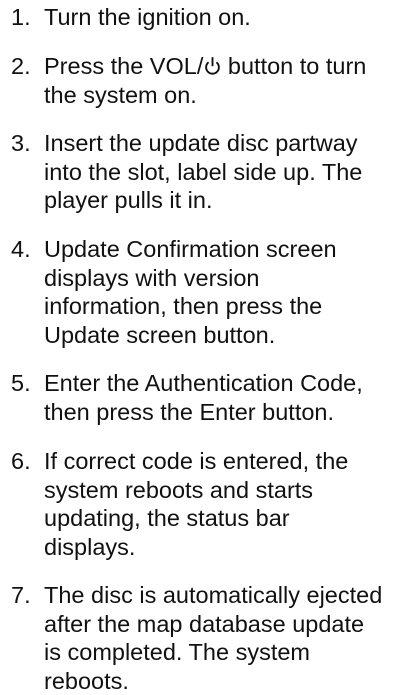 The image size is (402, 695). I want to click on step-line: The disc is automatically ejected, so click(213, 595).